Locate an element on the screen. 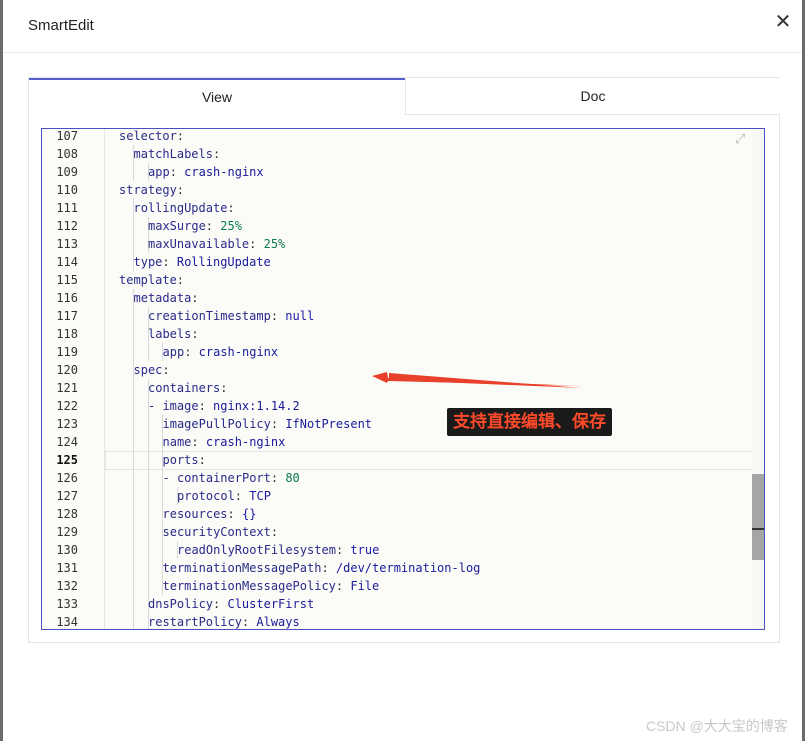 Image resolution: width=805 pixels, height=741 pixels. watermark: CSDN @大大宝的博客 is located at coordinates (717, 726).